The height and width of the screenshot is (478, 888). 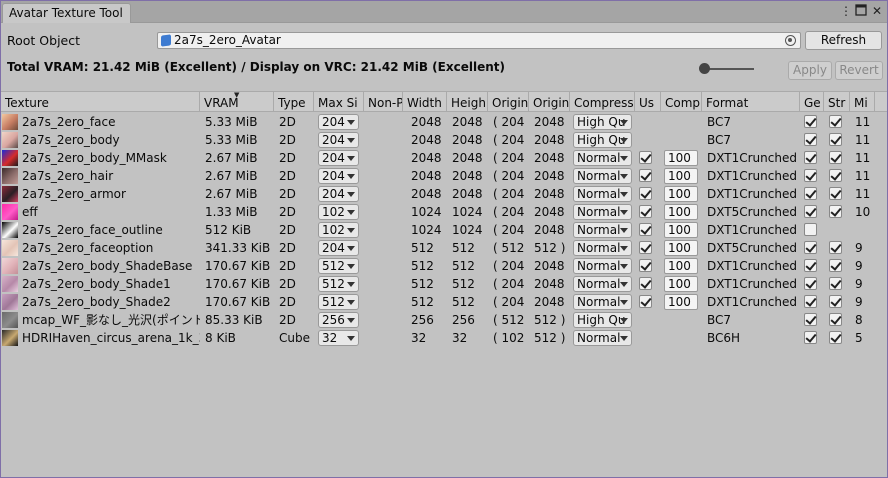 I want to click on column-header-max-size: Max Si, so click(x=339, y=102).